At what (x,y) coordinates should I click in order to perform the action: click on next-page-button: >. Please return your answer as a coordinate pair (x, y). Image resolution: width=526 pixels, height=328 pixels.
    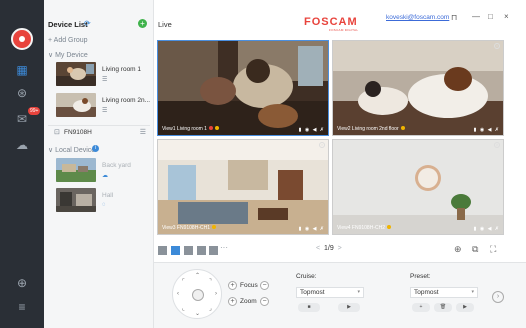
    Looking at the image, I should click on (340, 248).